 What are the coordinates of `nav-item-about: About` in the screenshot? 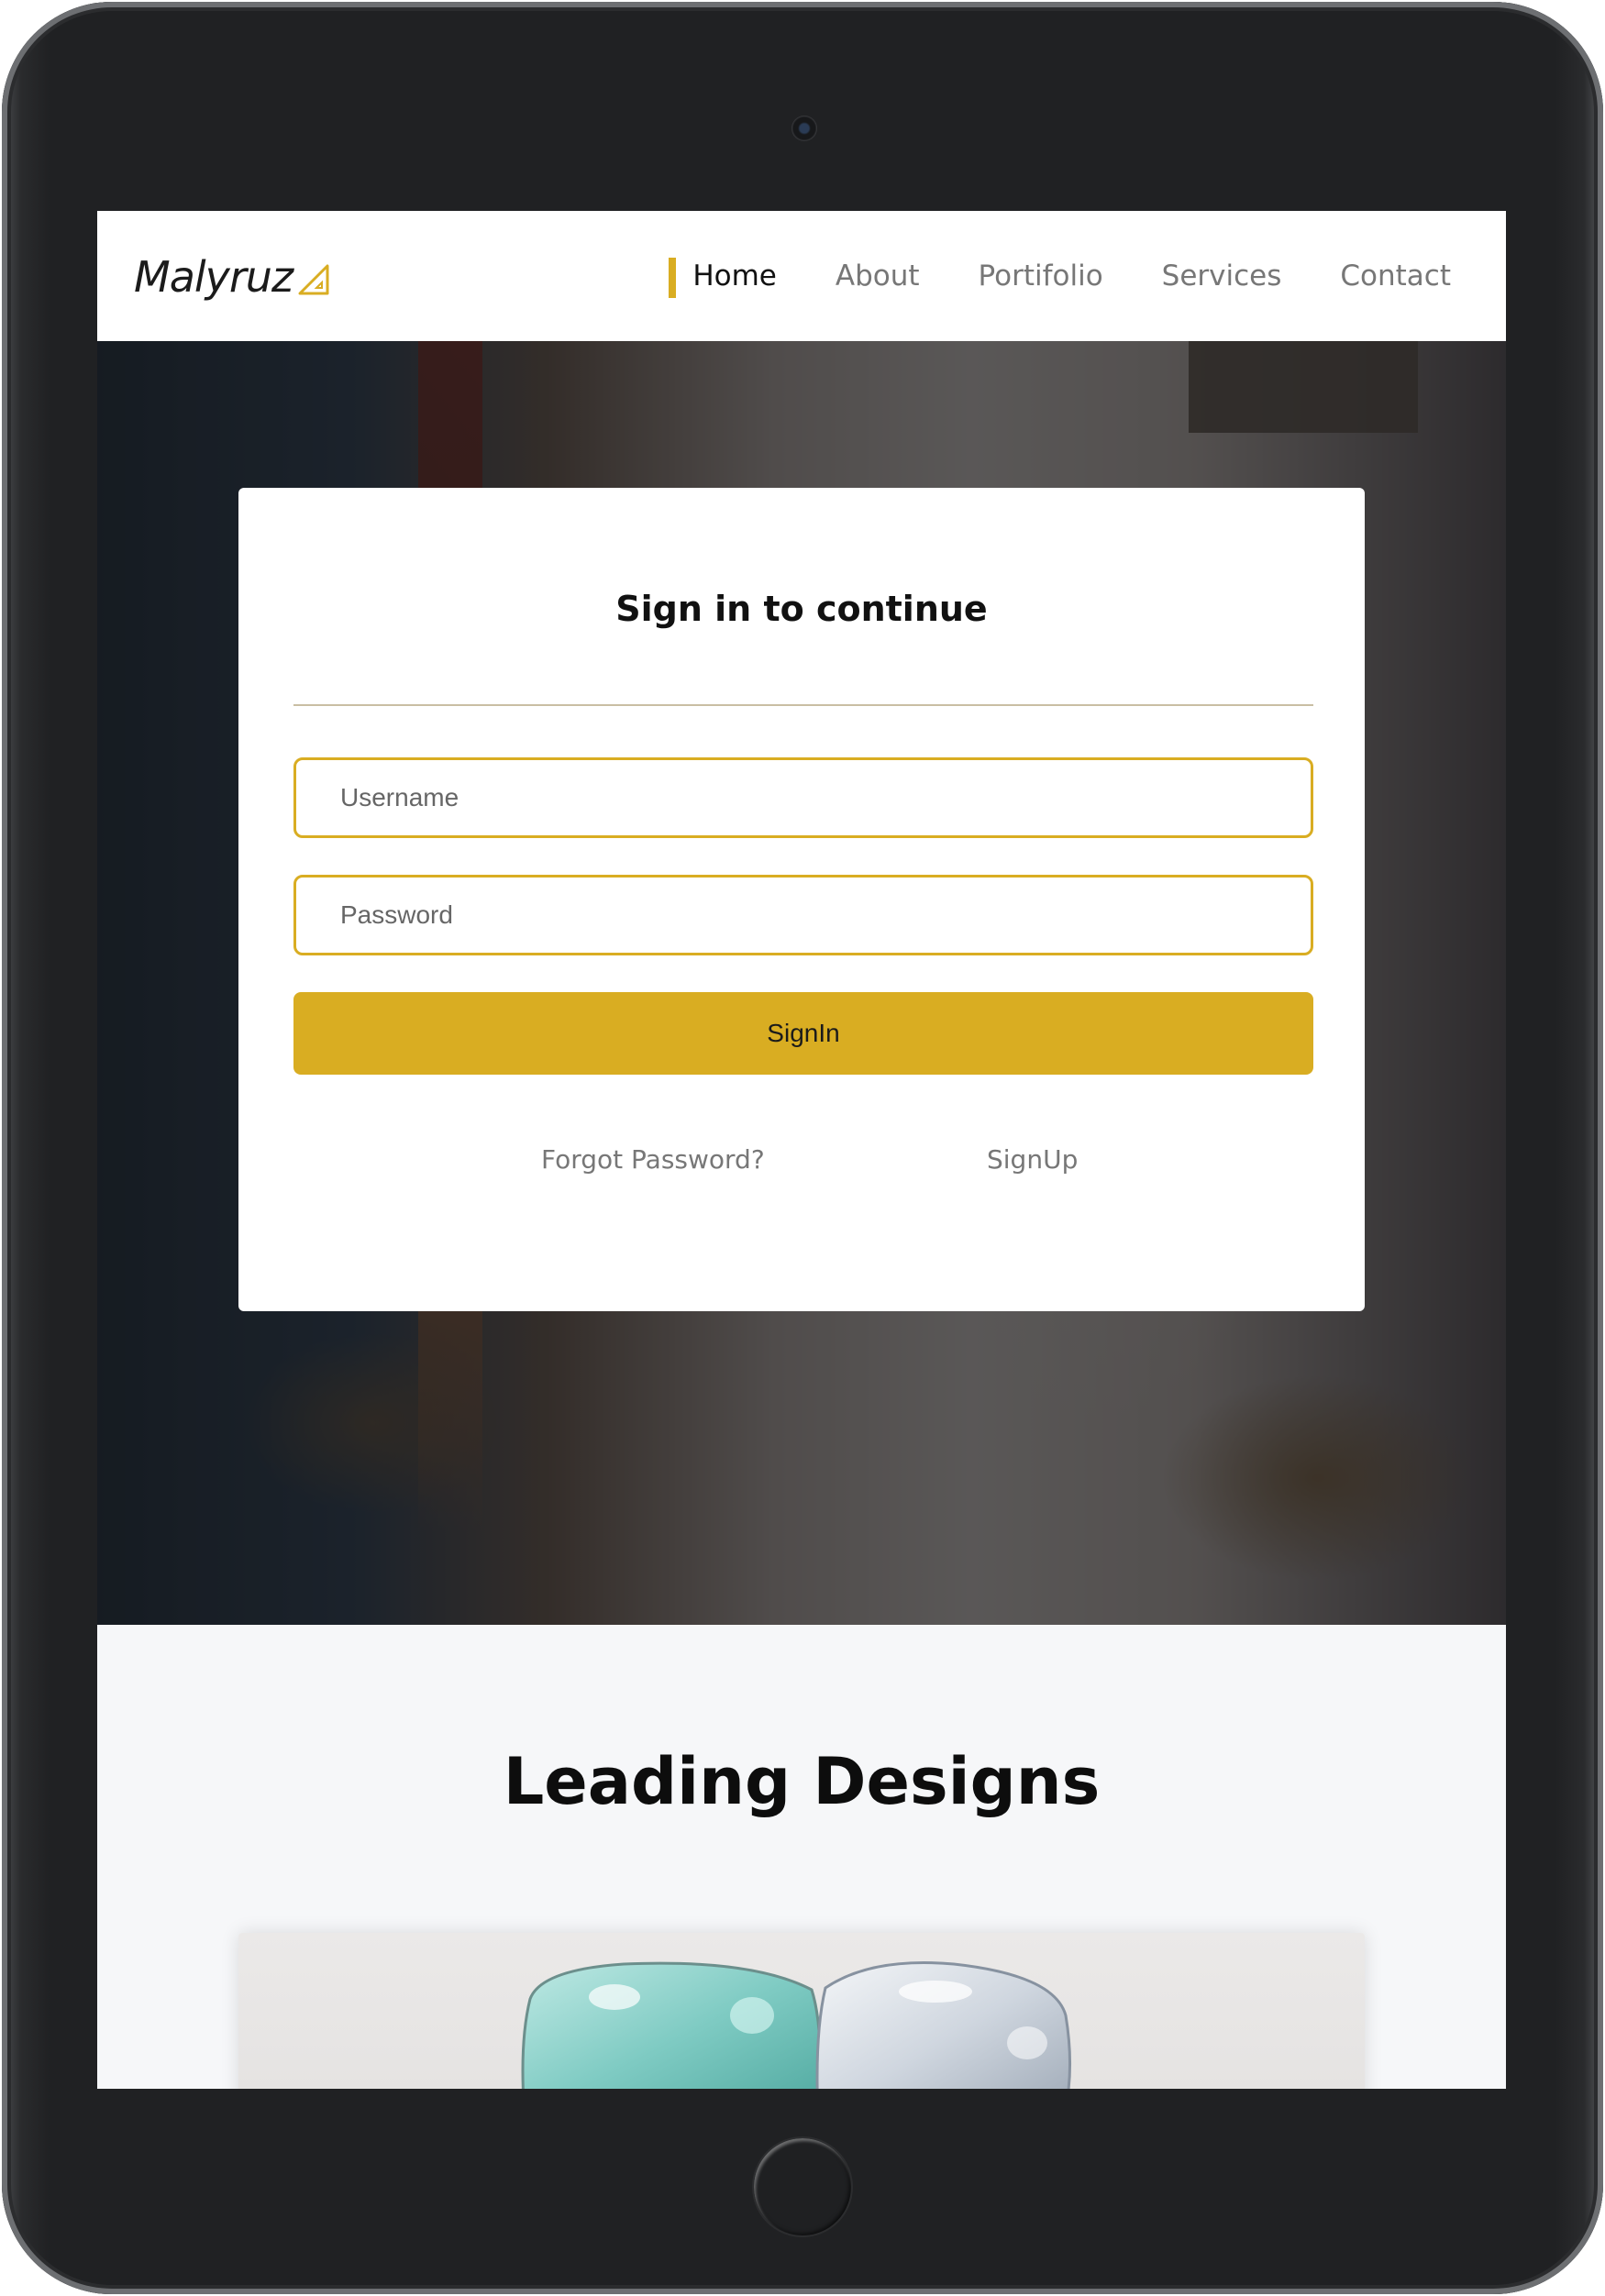 It's located at (878, 276).